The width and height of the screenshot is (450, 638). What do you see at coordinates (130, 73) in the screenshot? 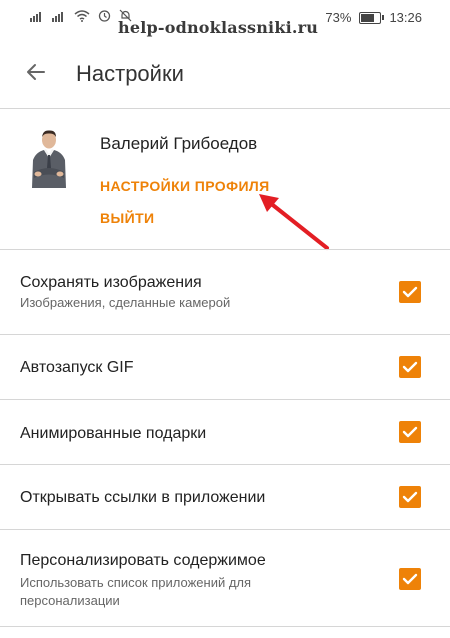
I see `page-title: Настройки` at bounding box center [130, 73].